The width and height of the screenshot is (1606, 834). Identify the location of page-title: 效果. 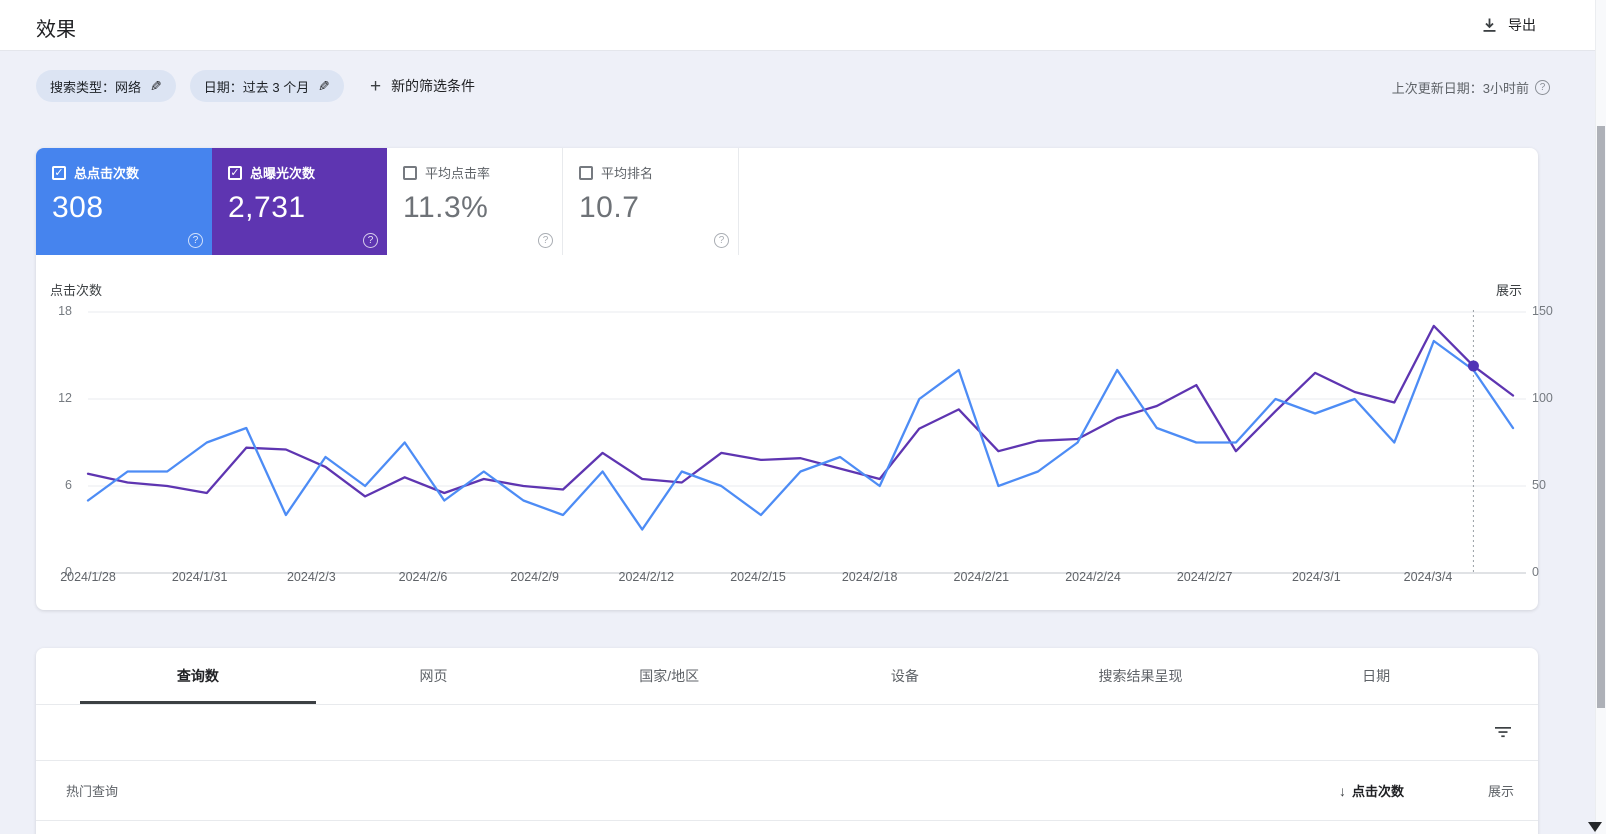
(56, 30).